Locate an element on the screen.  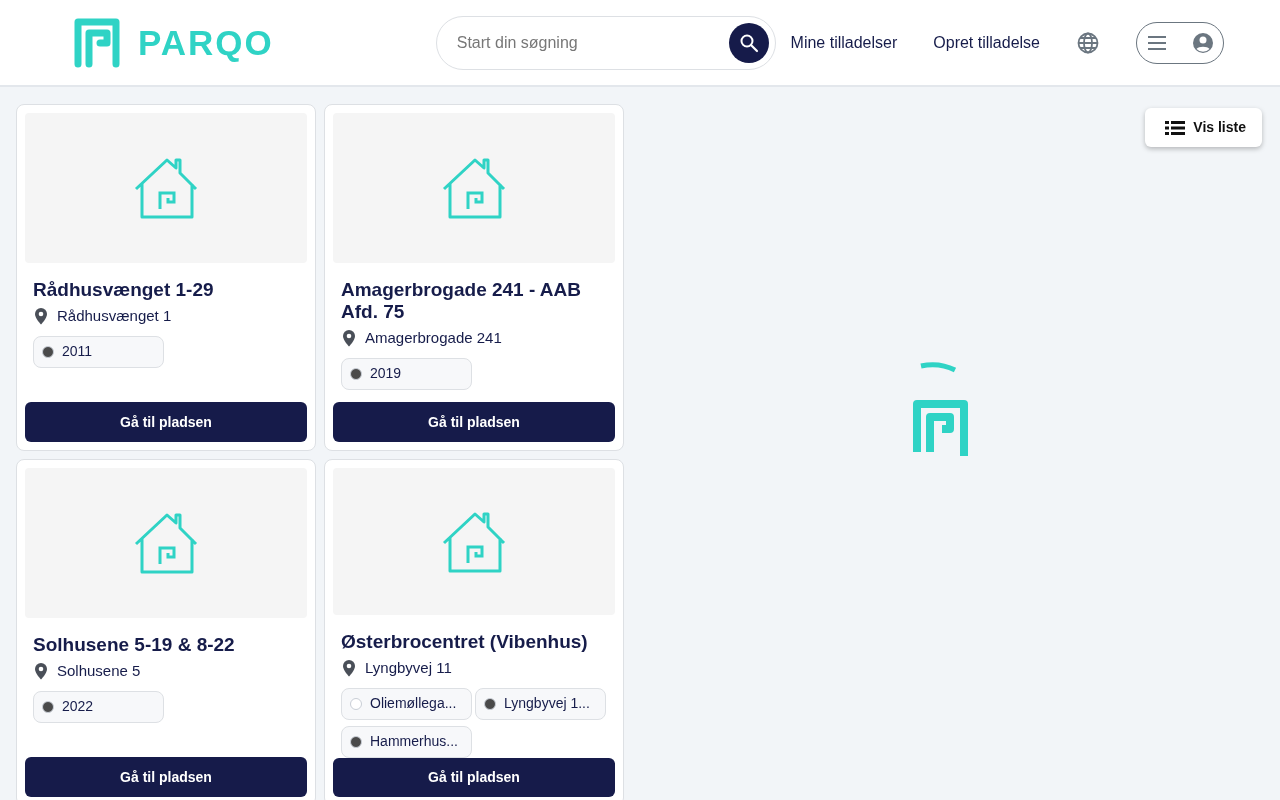
listing-title: Amagerbrogade 241 - AAB Afd. 75 is located at coordinates (462, 301).